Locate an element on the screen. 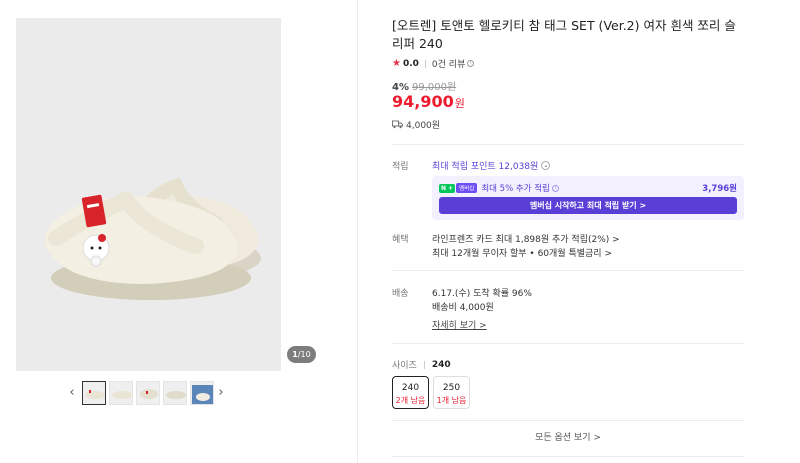 This screenshot has width=800, height=463. thumb-next-arrow-icon: › is located at coordinates (221, 393).